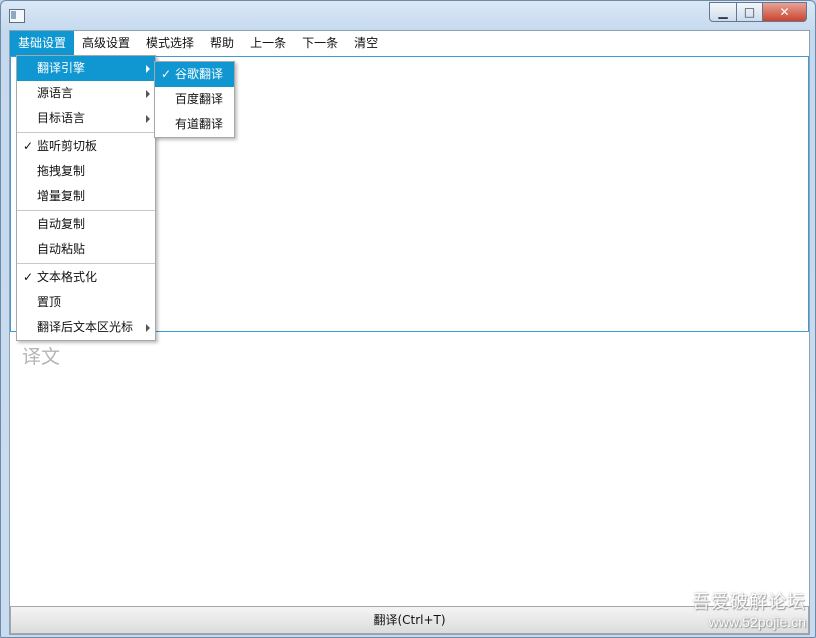 The height and width of the screenshot is (638, 816). I want to click on menu-option-auto-copy: 自动复制, so click(86, 224).